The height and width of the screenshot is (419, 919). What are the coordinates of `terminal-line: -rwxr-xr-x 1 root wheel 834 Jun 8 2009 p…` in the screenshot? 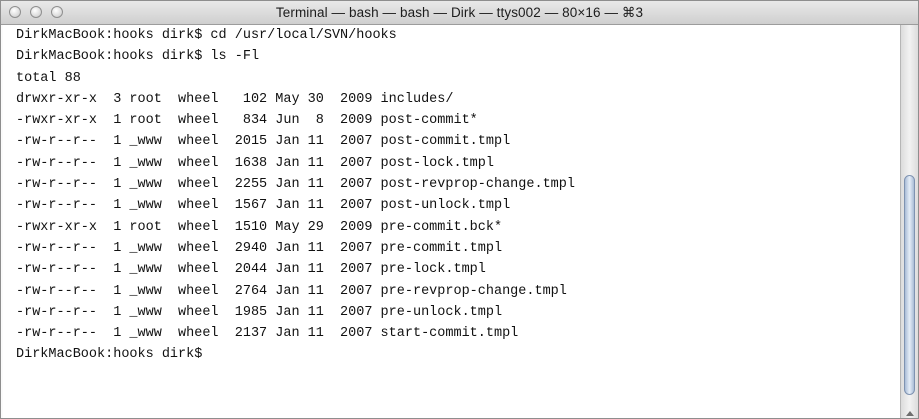 It's located at (247, 121).